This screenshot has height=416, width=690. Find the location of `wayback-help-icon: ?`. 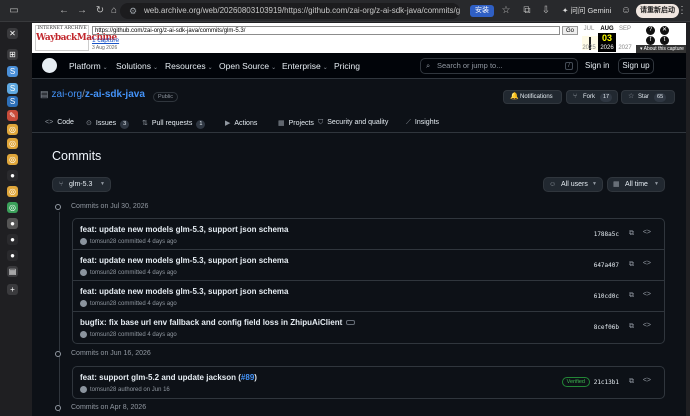

wayback-help-icon: ? is located at coordinates (650, 30).